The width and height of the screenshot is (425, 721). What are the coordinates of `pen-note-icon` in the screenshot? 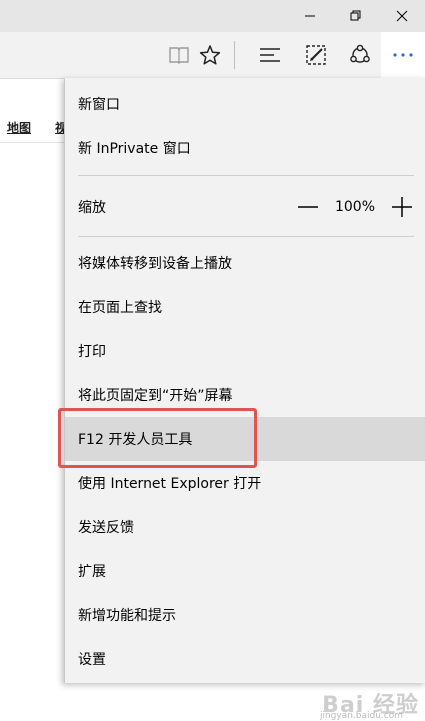 It's located at (316, 55).